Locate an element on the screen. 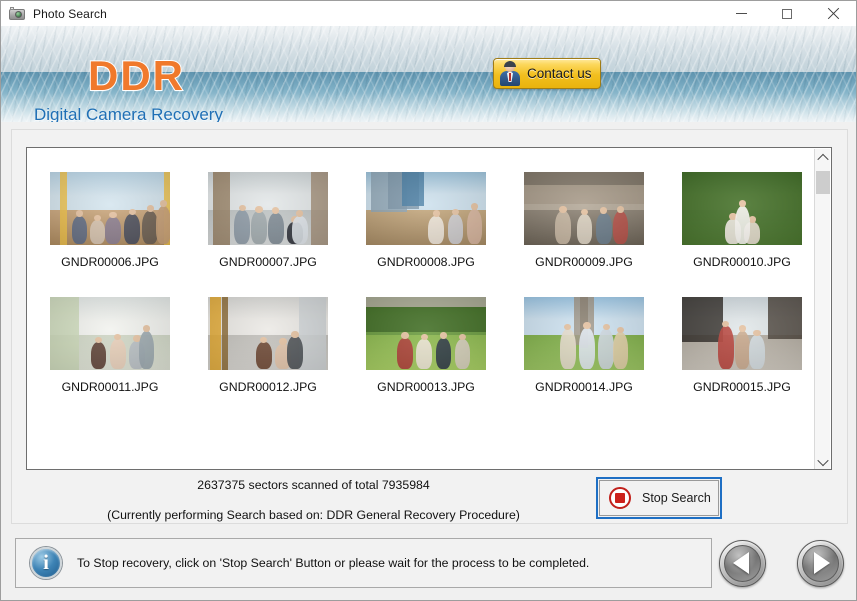 This screenshot has width=857, height=601. thumbnail-item: GNDR00014.JPG is located at coordinates (584, 345).